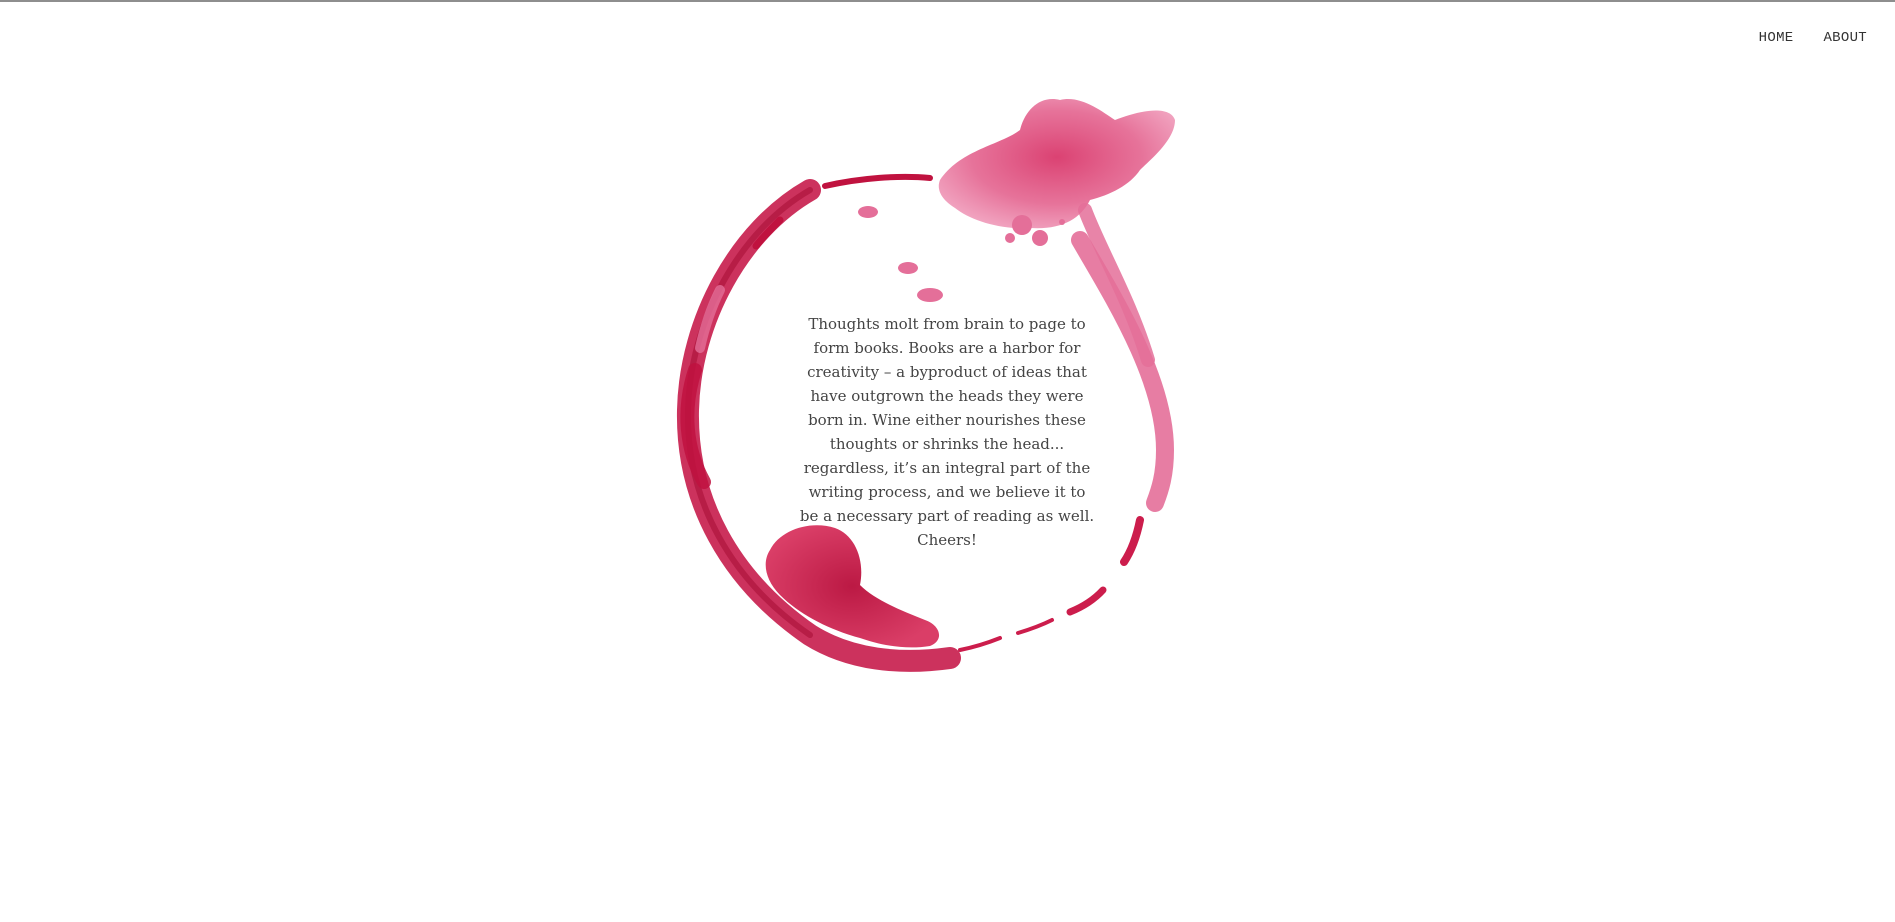 This screenshot has height=922, width=1895. What do you see at coordinates (947, 1) in the screenshot?
I see `top-border` at bounding box center [947, 1].